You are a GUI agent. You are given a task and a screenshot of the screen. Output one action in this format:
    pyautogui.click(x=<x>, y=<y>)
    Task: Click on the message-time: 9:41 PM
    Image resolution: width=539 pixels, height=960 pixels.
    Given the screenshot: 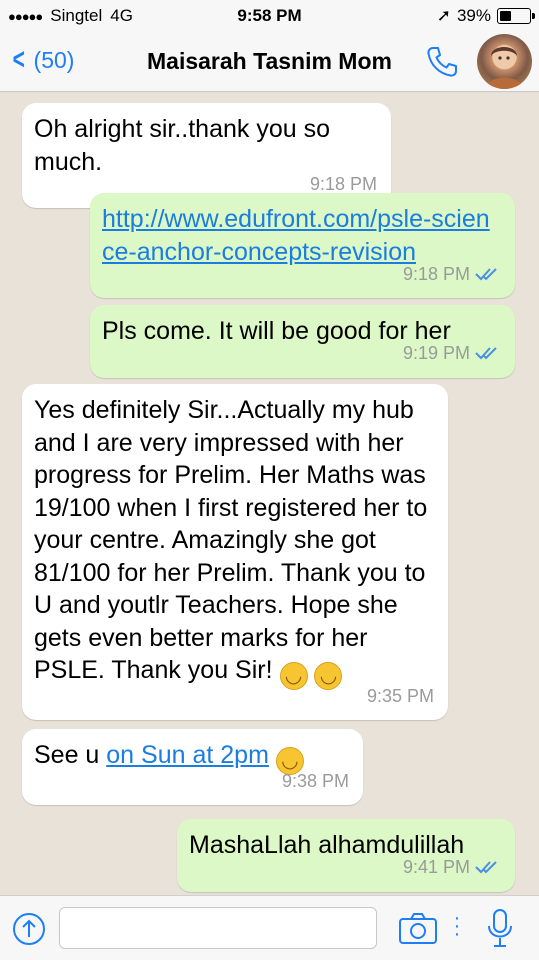 What is the action you would take?
    pyautogui.click(x=436, y=867)
    